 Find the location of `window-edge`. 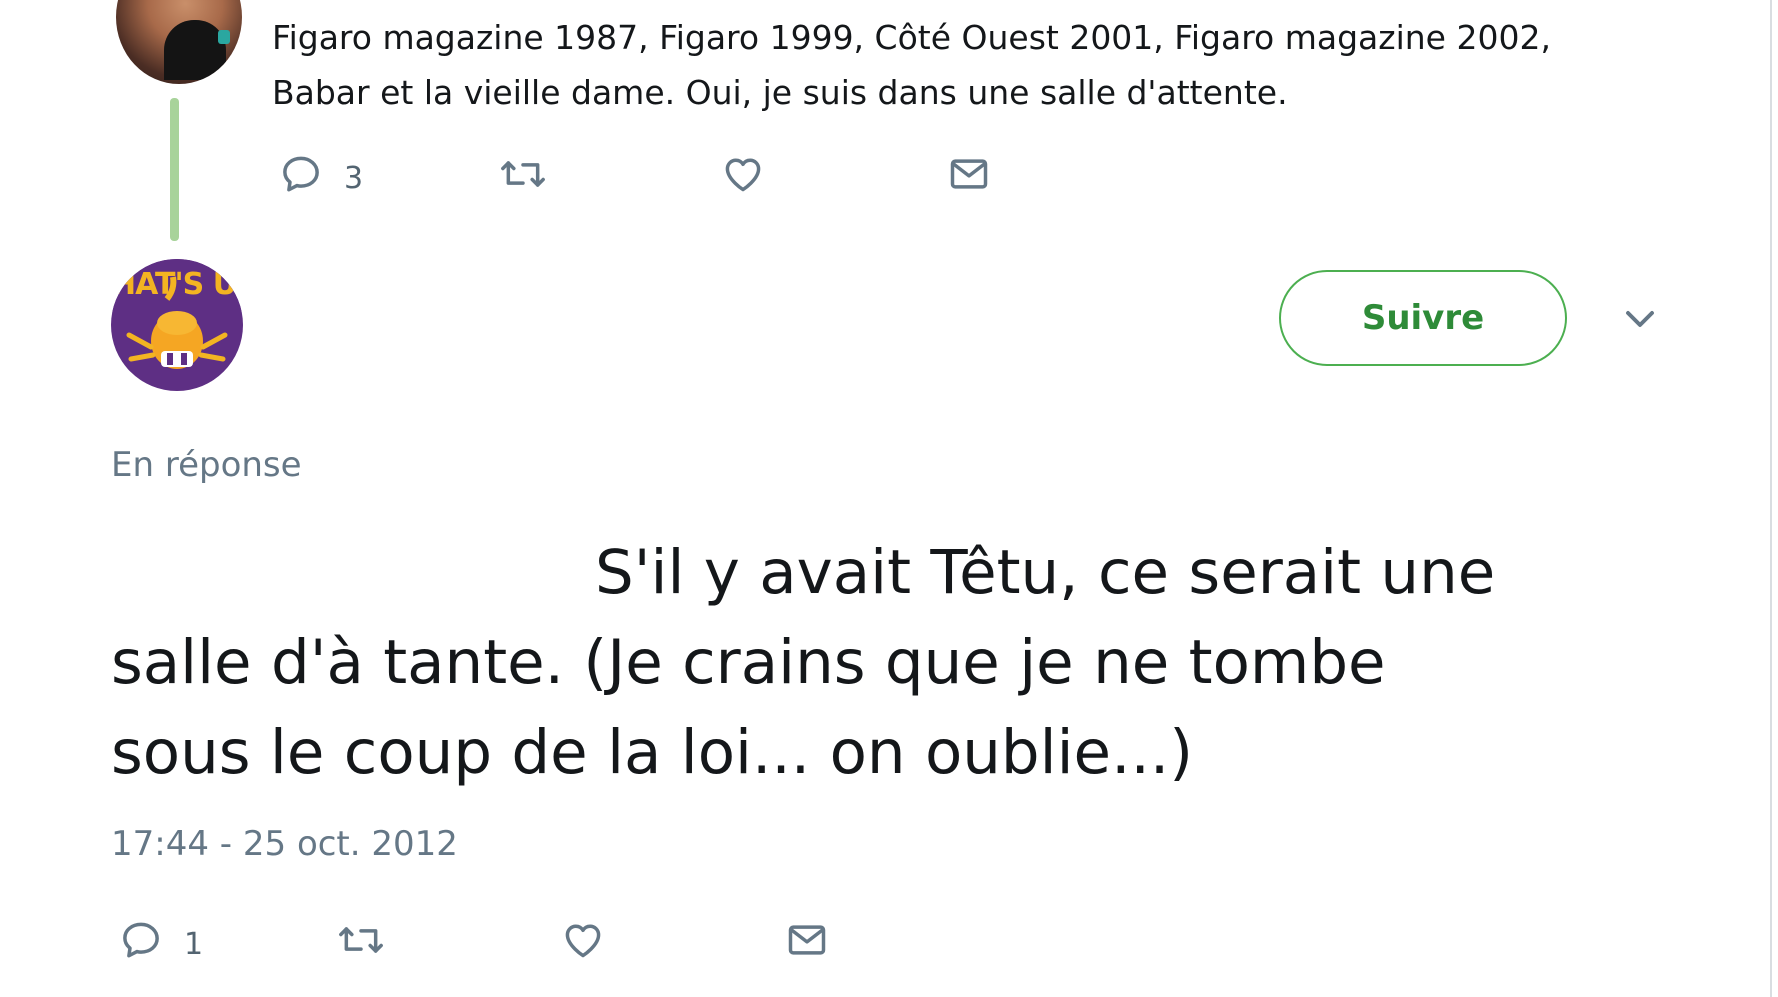

window-edge is located at coordinates (1771, 498).